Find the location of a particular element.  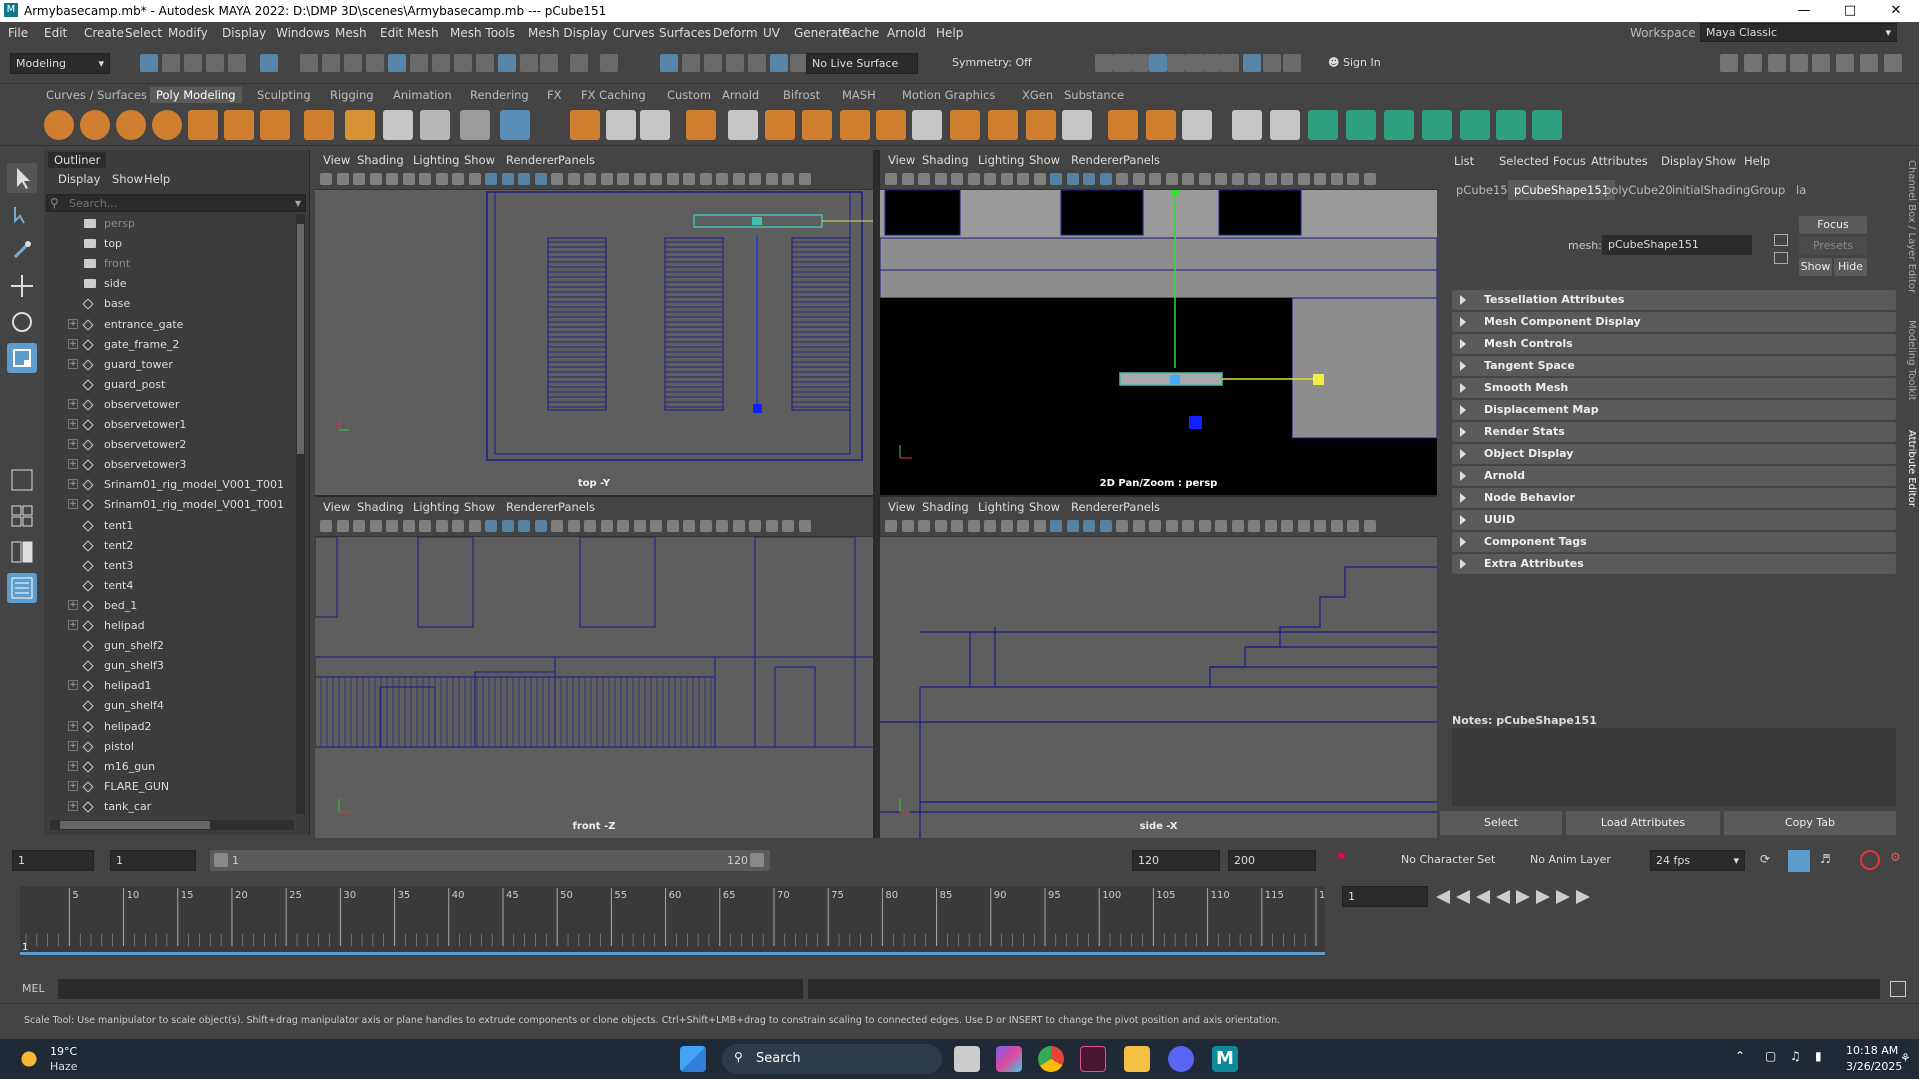

skip-to-end-icon is located at coordinates (1583, 897).